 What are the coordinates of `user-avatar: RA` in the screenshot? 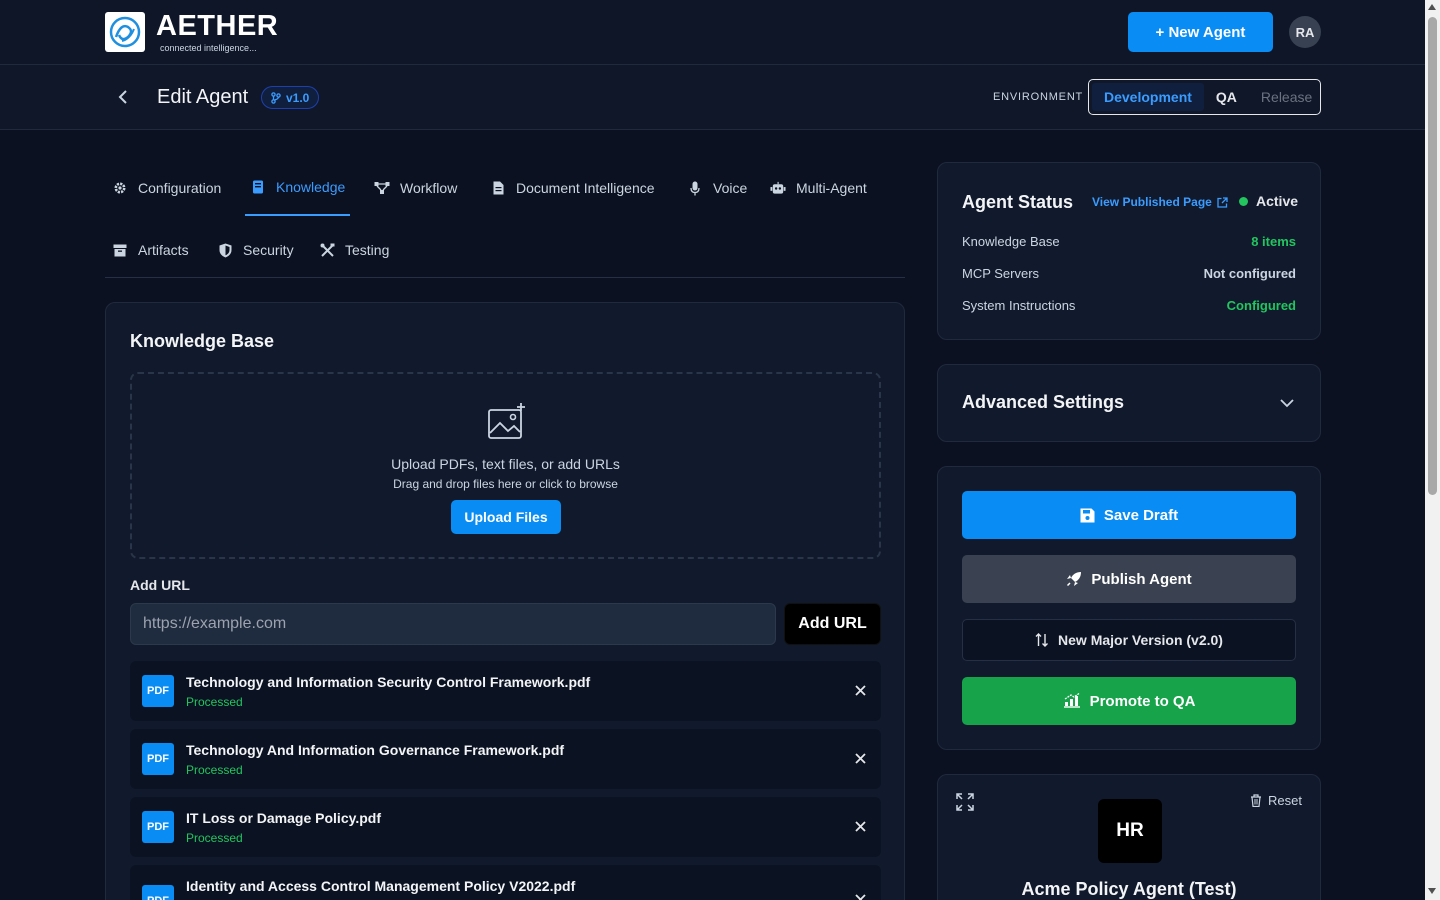 It's located at (1305, 32).